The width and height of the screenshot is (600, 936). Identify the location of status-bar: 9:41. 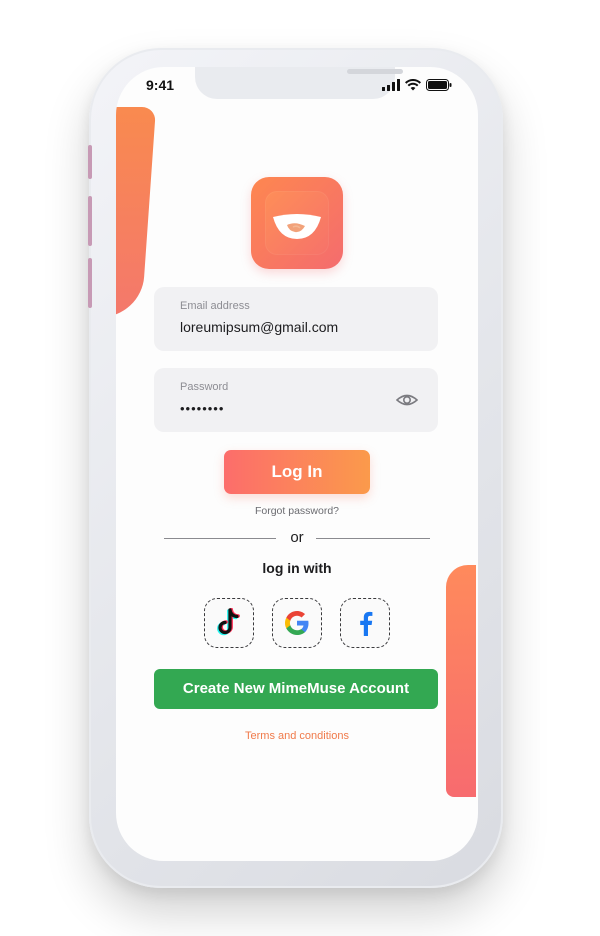
(297, 87).